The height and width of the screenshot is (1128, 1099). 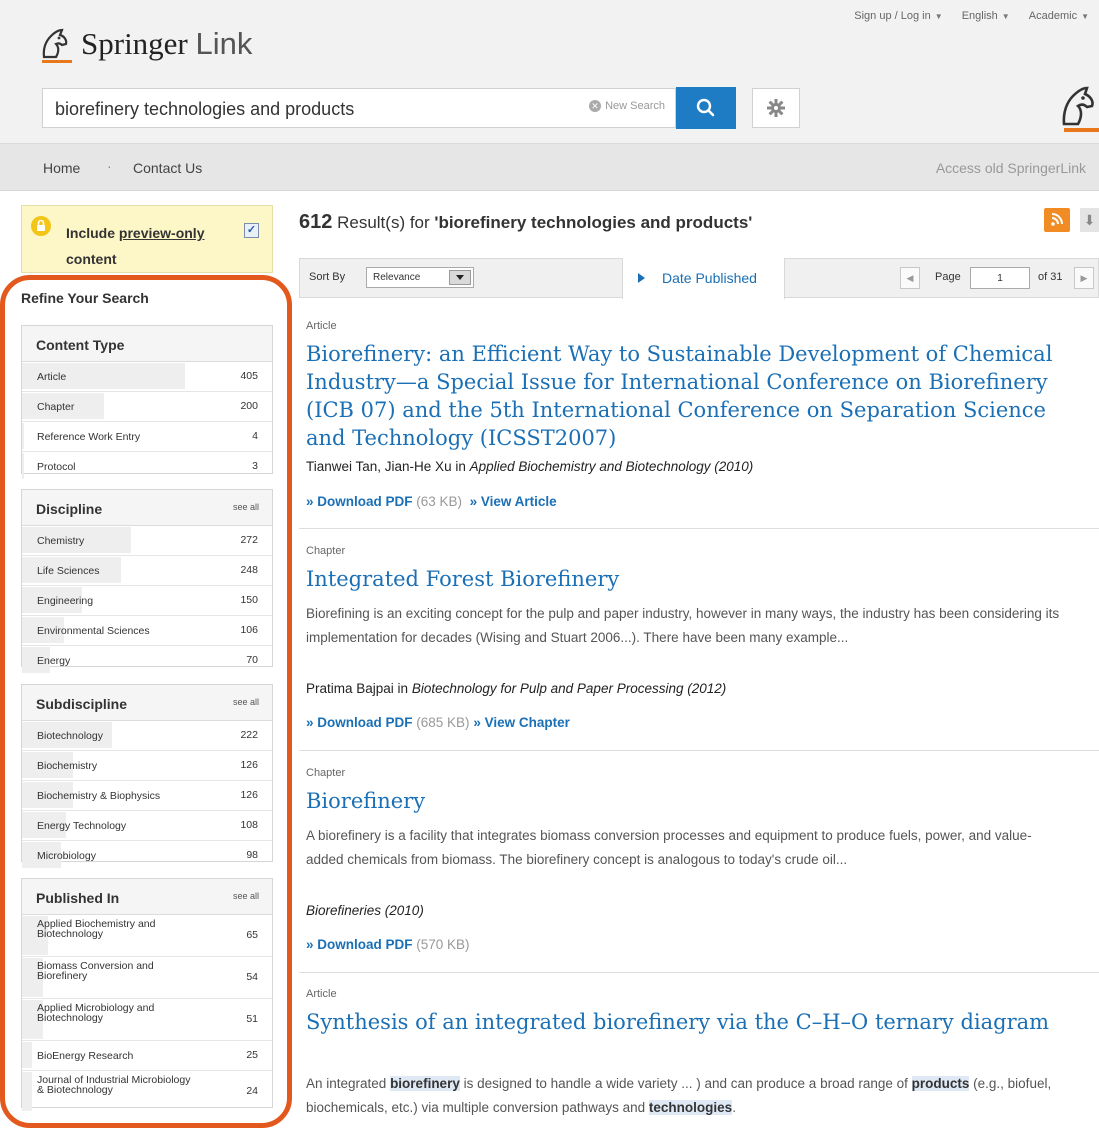 What do you see at coordinates (147, 601) in the screenshot?
I see `facet-item-engineering: Engineering 150` at bounding box center [147, 601].